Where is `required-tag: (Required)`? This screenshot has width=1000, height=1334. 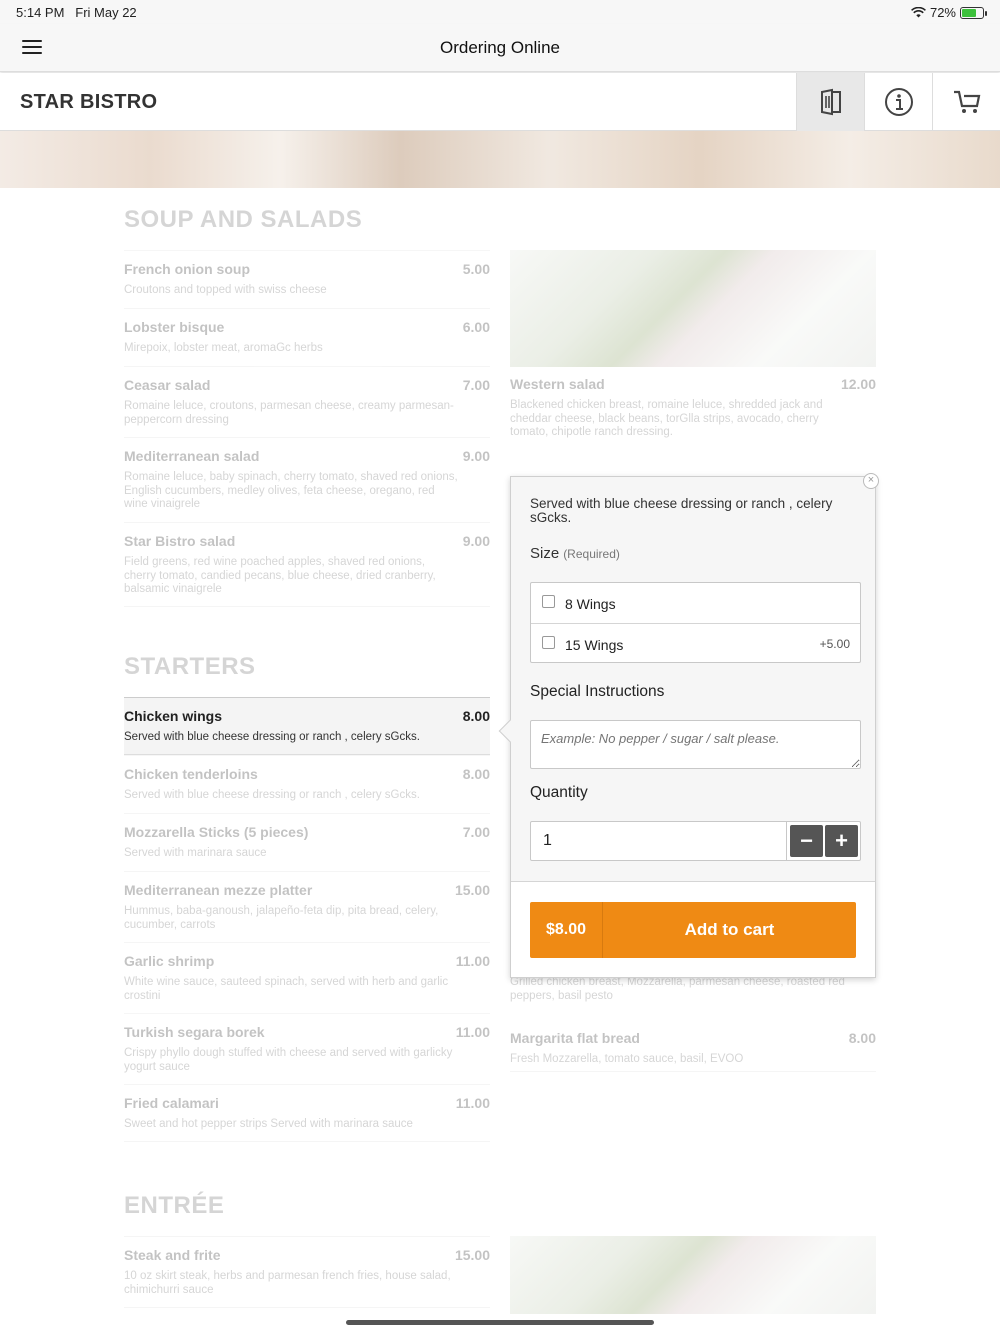
required-tag: (Required) is located at coordinates (591, 554).